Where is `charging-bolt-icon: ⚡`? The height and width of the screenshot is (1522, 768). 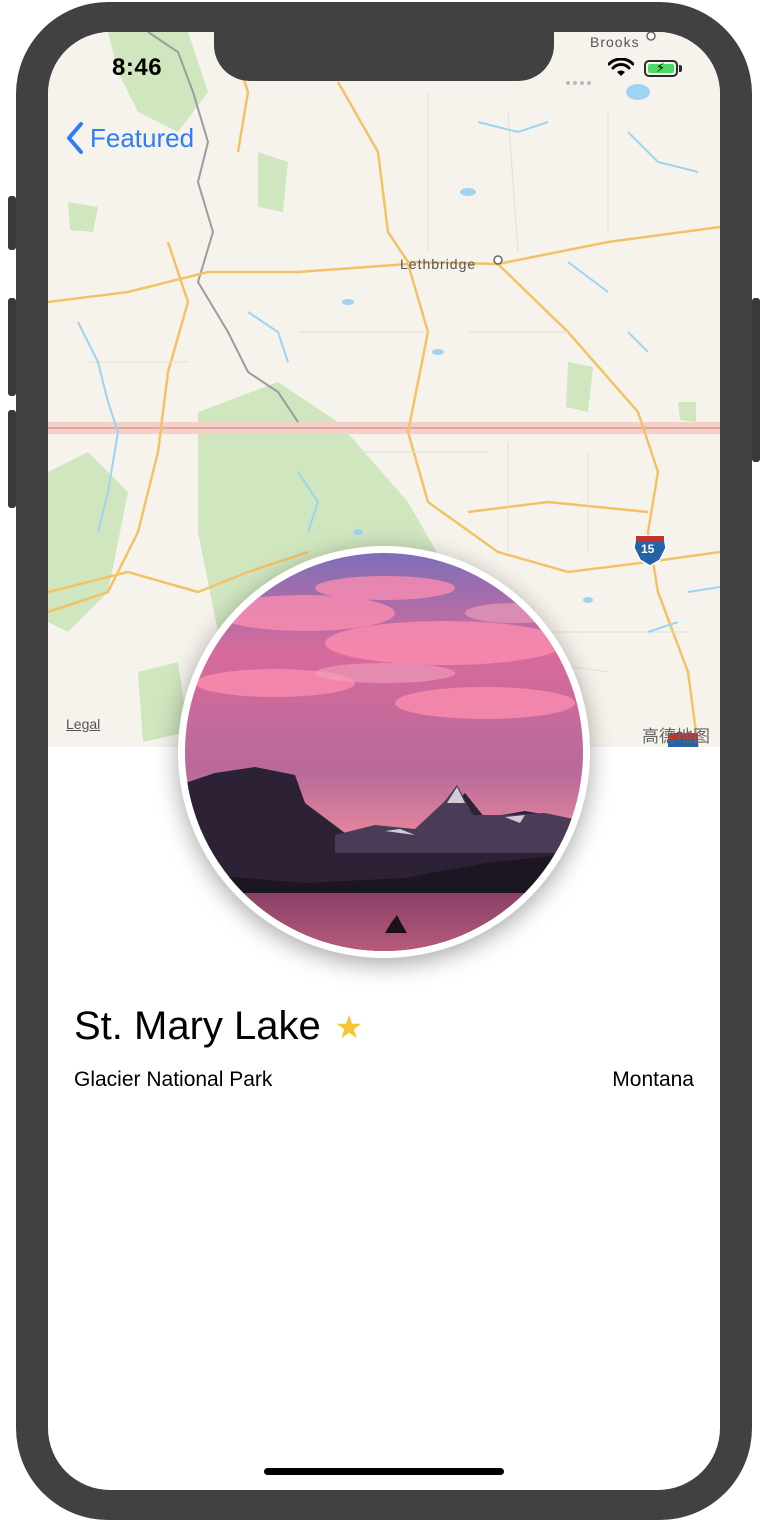 charging-bolt-icon: ⚡ is located at coordinates (661, 67).